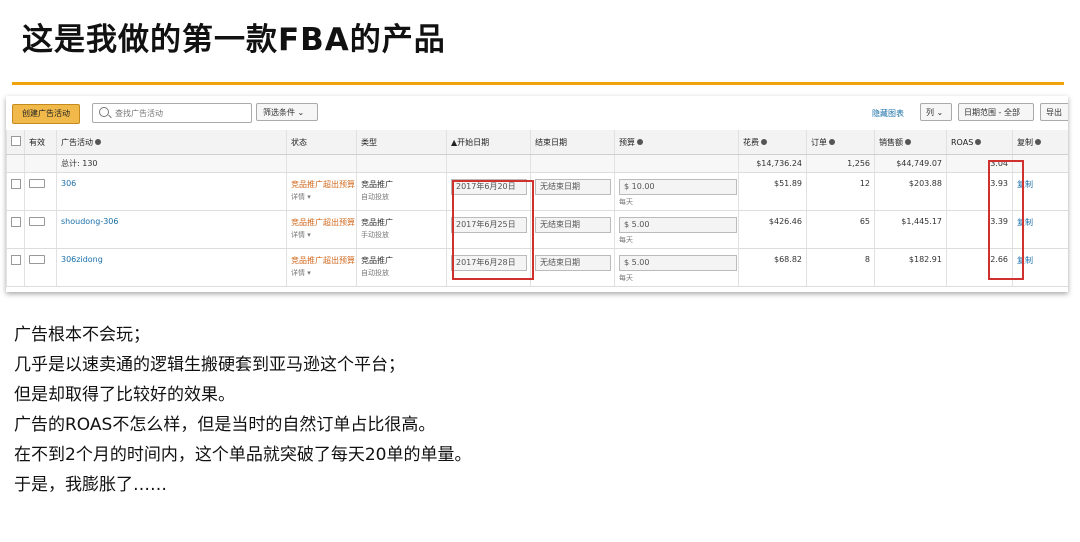  I want to click on header-roas-label: ROAS, so click(962, 142).